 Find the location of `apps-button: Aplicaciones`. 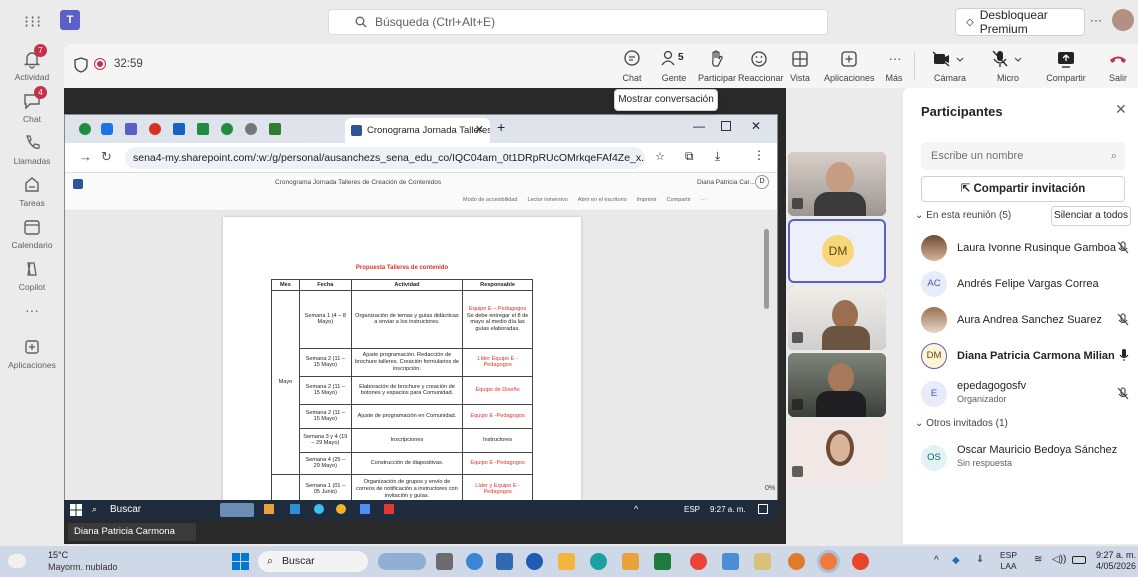

apps-button: Aplicaciones is located at coordinates (849, 65).